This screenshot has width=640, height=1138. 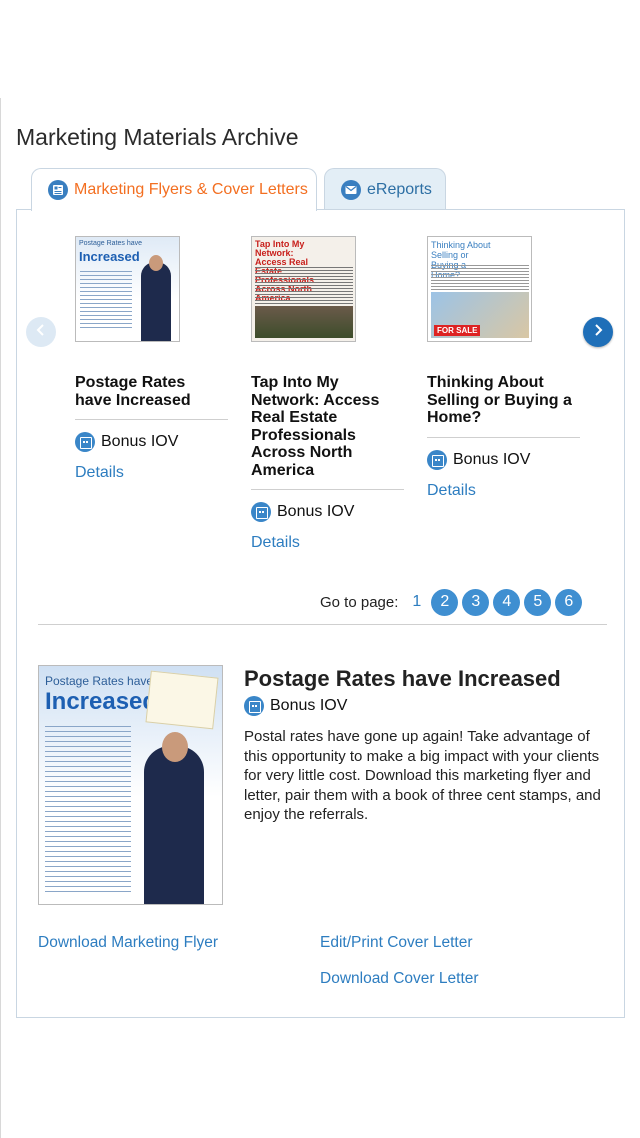 What do you see at coordinates (156, 263) in the screenshot?
I see `thumbnail-face` at bounding box center [156, 263].